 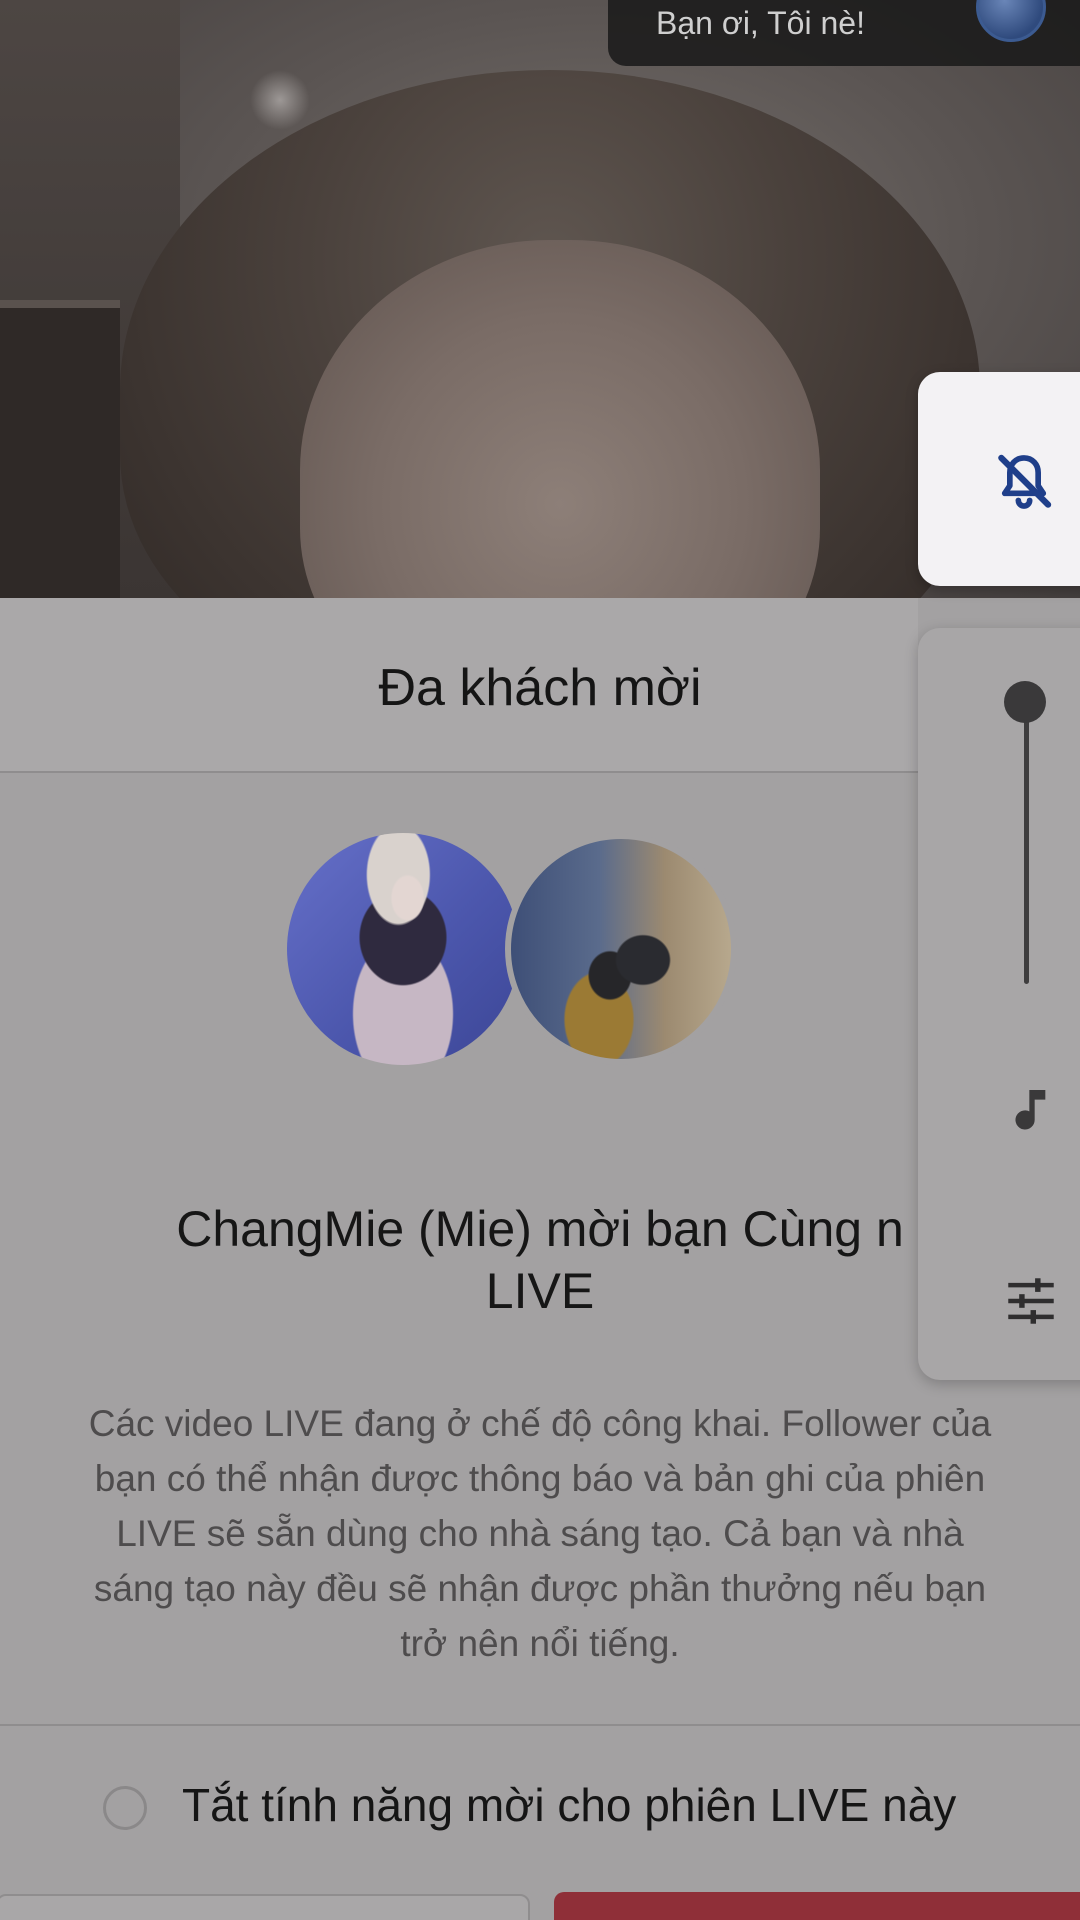 I want to click on guest-avatar, so click(x=621, y=949).